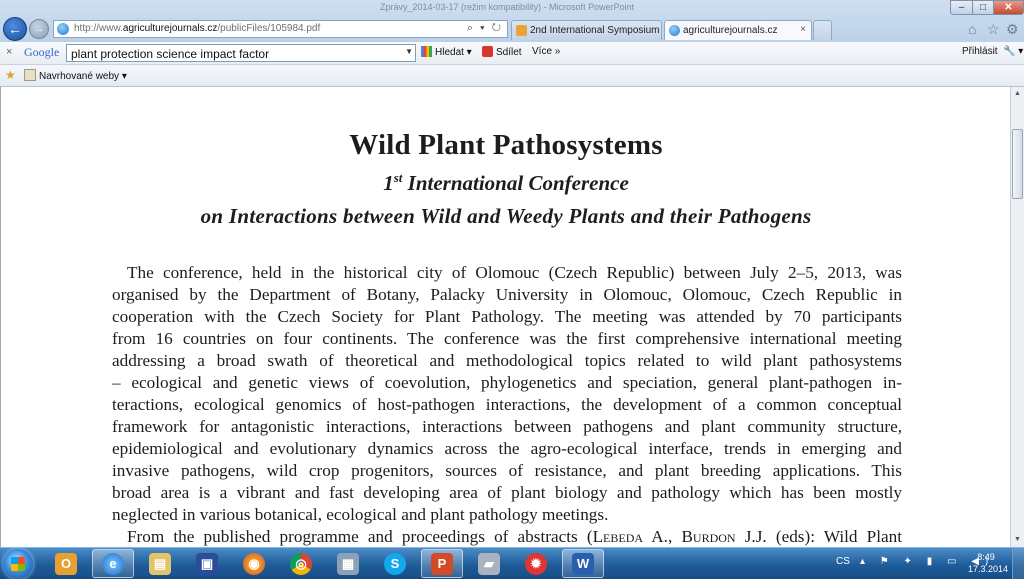 Image resolution: width=1024 pixels, height=579 pixels. Describe the element at coordinates (509, 52) in the screenshot. I see `share-button-label: Sdílet` at that location.